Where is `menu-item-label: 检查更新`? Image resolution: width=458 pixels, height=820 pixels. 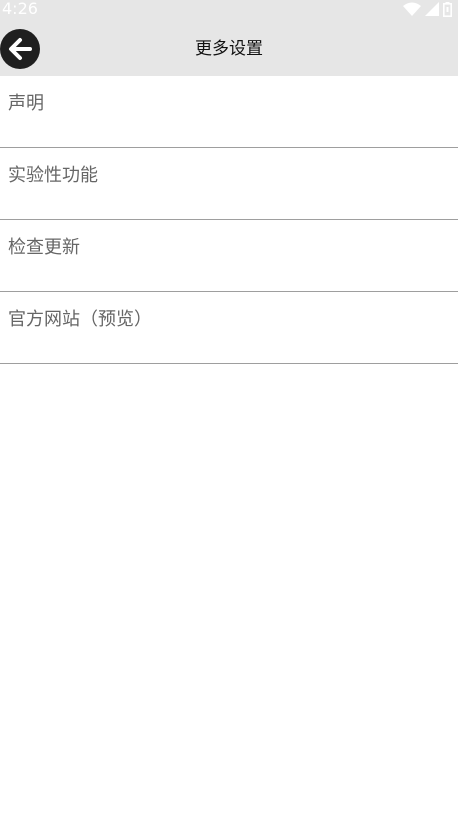
menu-item-label: 检查更新 is located at coordinates (44, 247).